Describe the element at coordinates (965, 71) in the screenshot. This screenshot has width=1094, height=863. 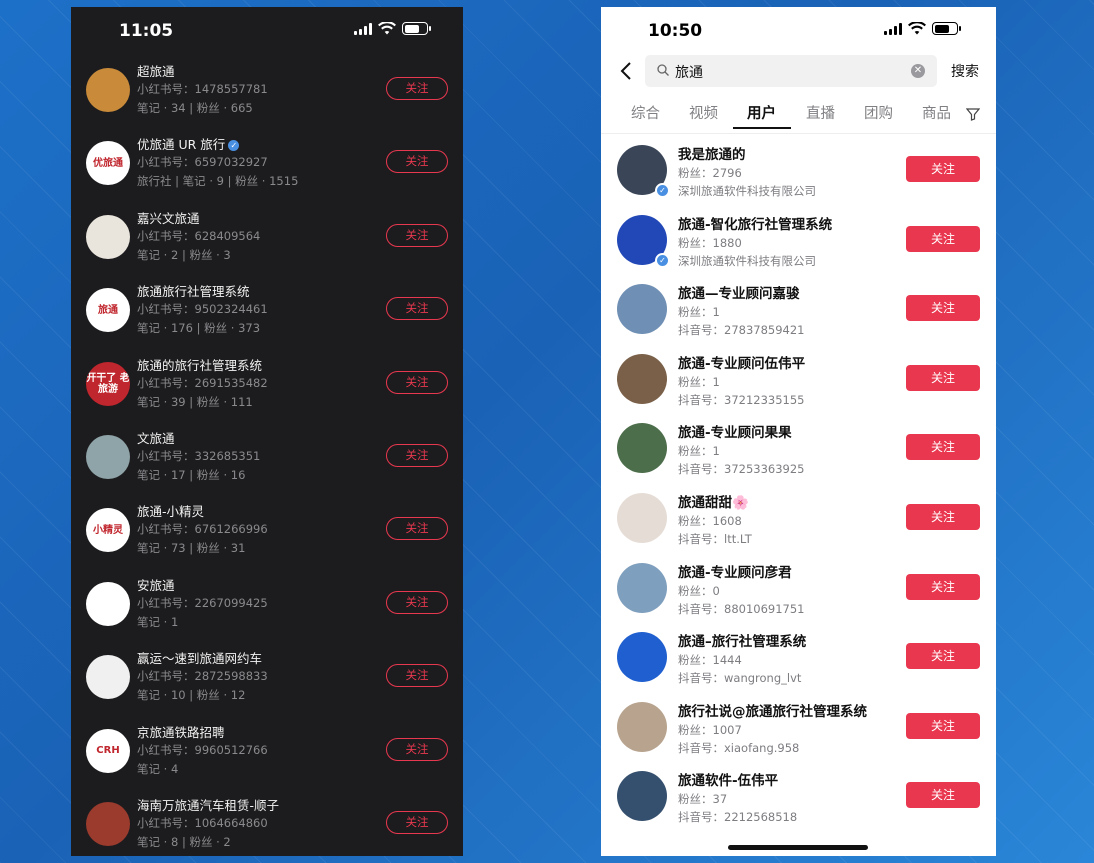
I see `search-button: 搜索` at that location.